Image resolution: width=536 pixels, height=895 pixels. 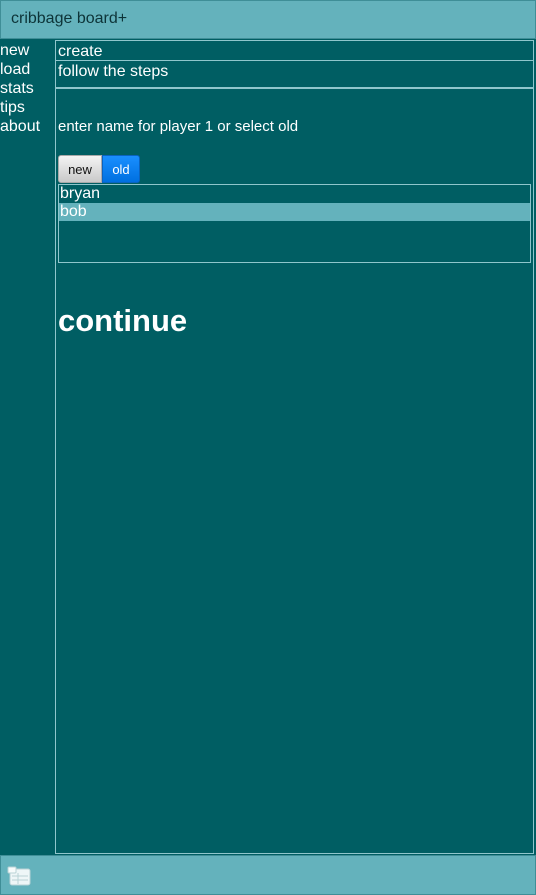 I want to click on sidebar-item-stats: stats, so click(x=20, y=88).